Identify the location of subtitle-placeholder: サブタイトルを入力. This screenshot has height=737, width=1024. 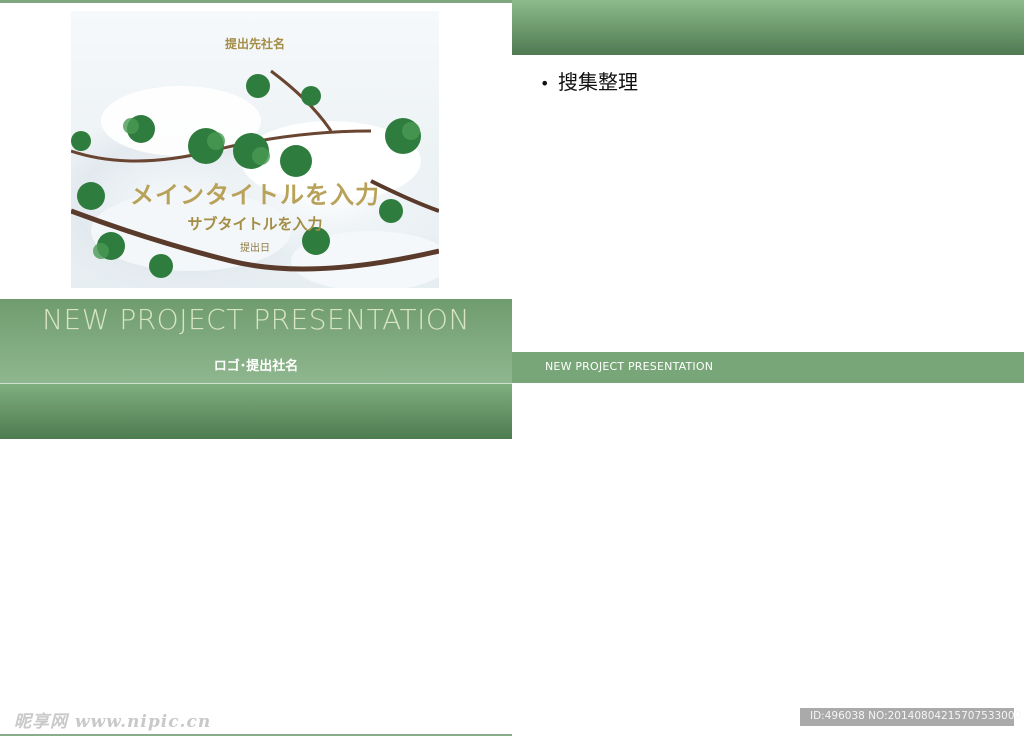
(255, 224).